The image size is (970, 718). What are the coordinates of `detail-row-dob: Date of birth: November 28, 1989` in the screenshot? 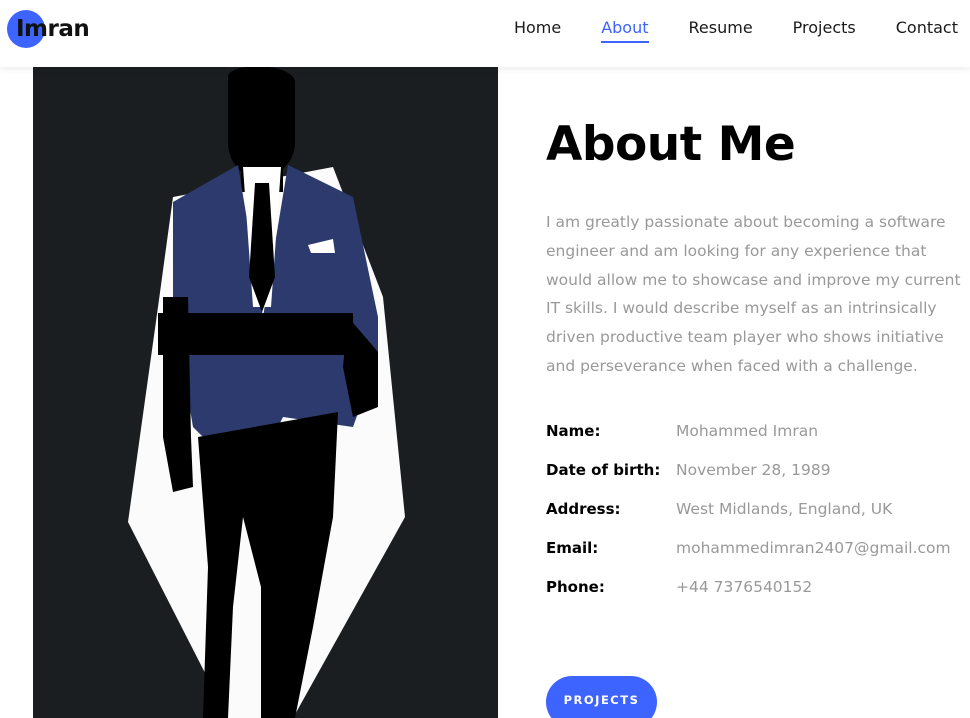 It's located at (756, 480).